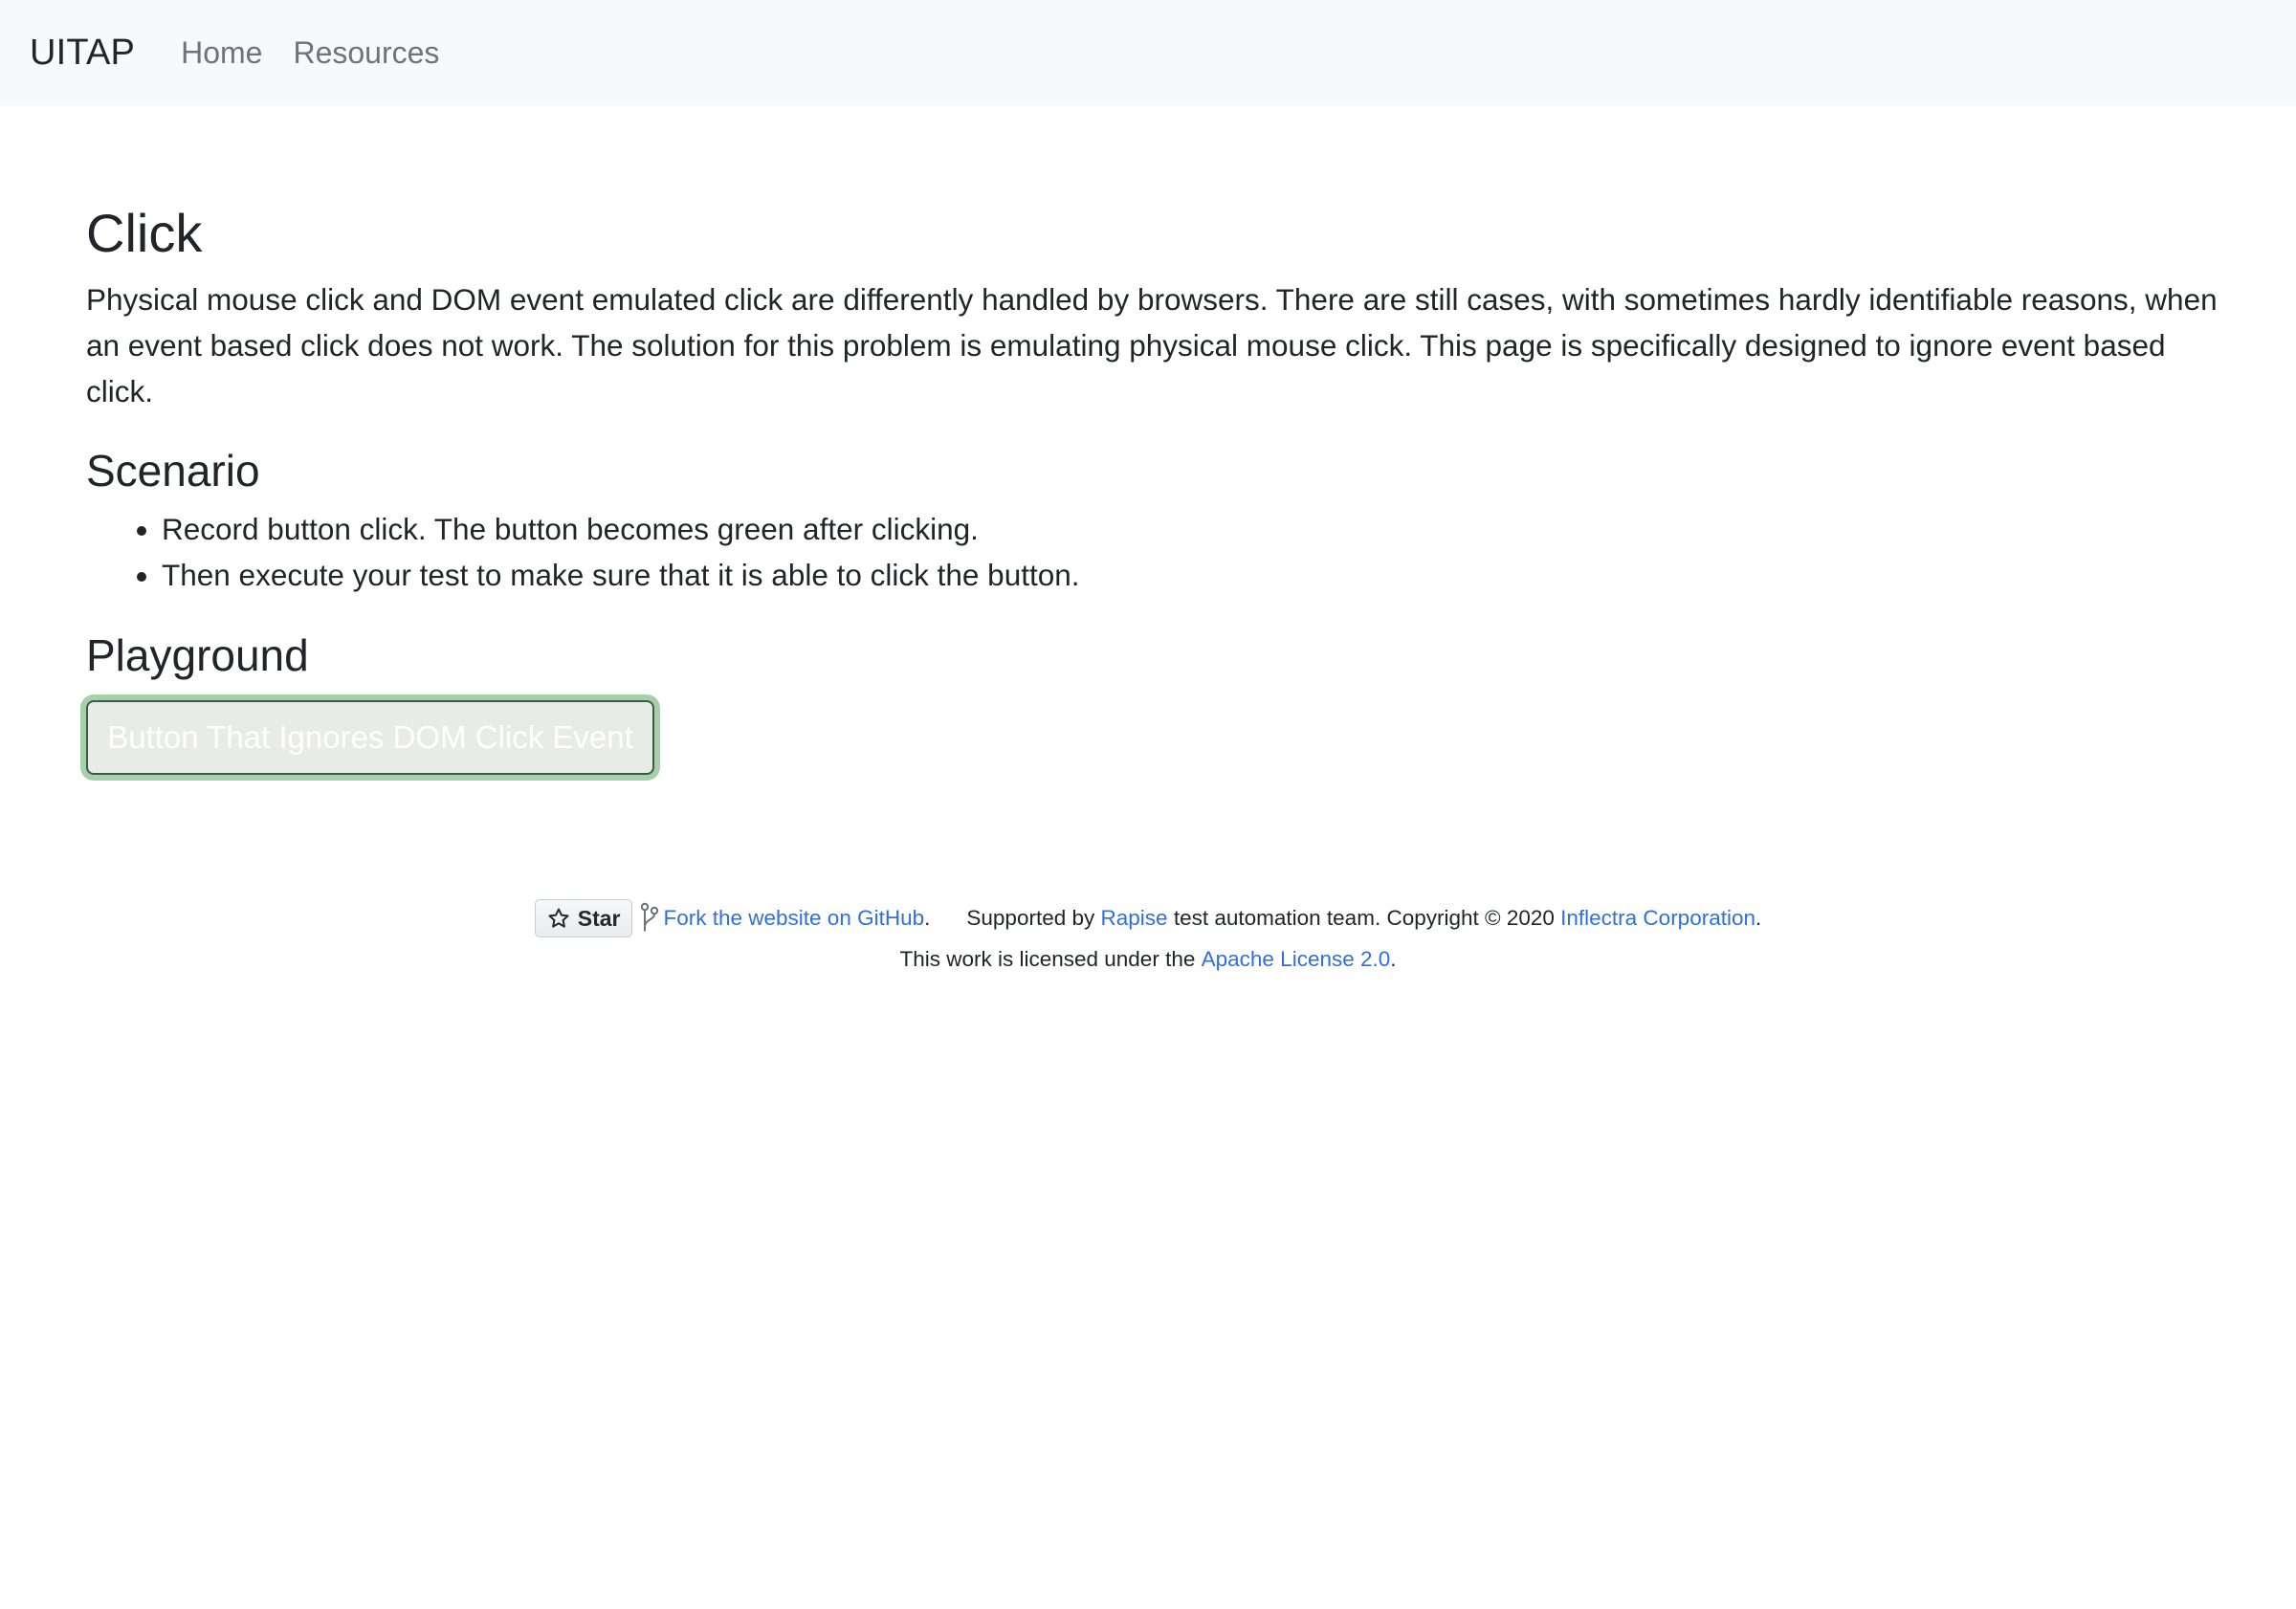  I want to click on star-icon, so click(558, 918).